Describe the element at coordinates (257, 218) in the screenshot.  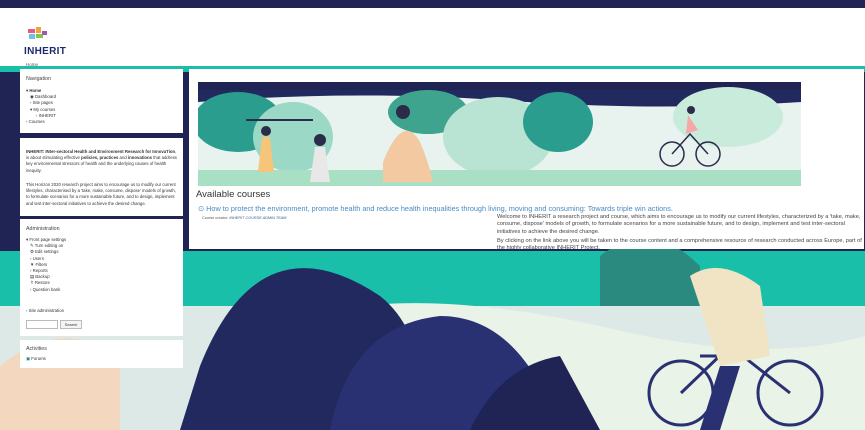
I see `course-creator-link: INHERIT COURSE ADMIN TEAM` at that location.